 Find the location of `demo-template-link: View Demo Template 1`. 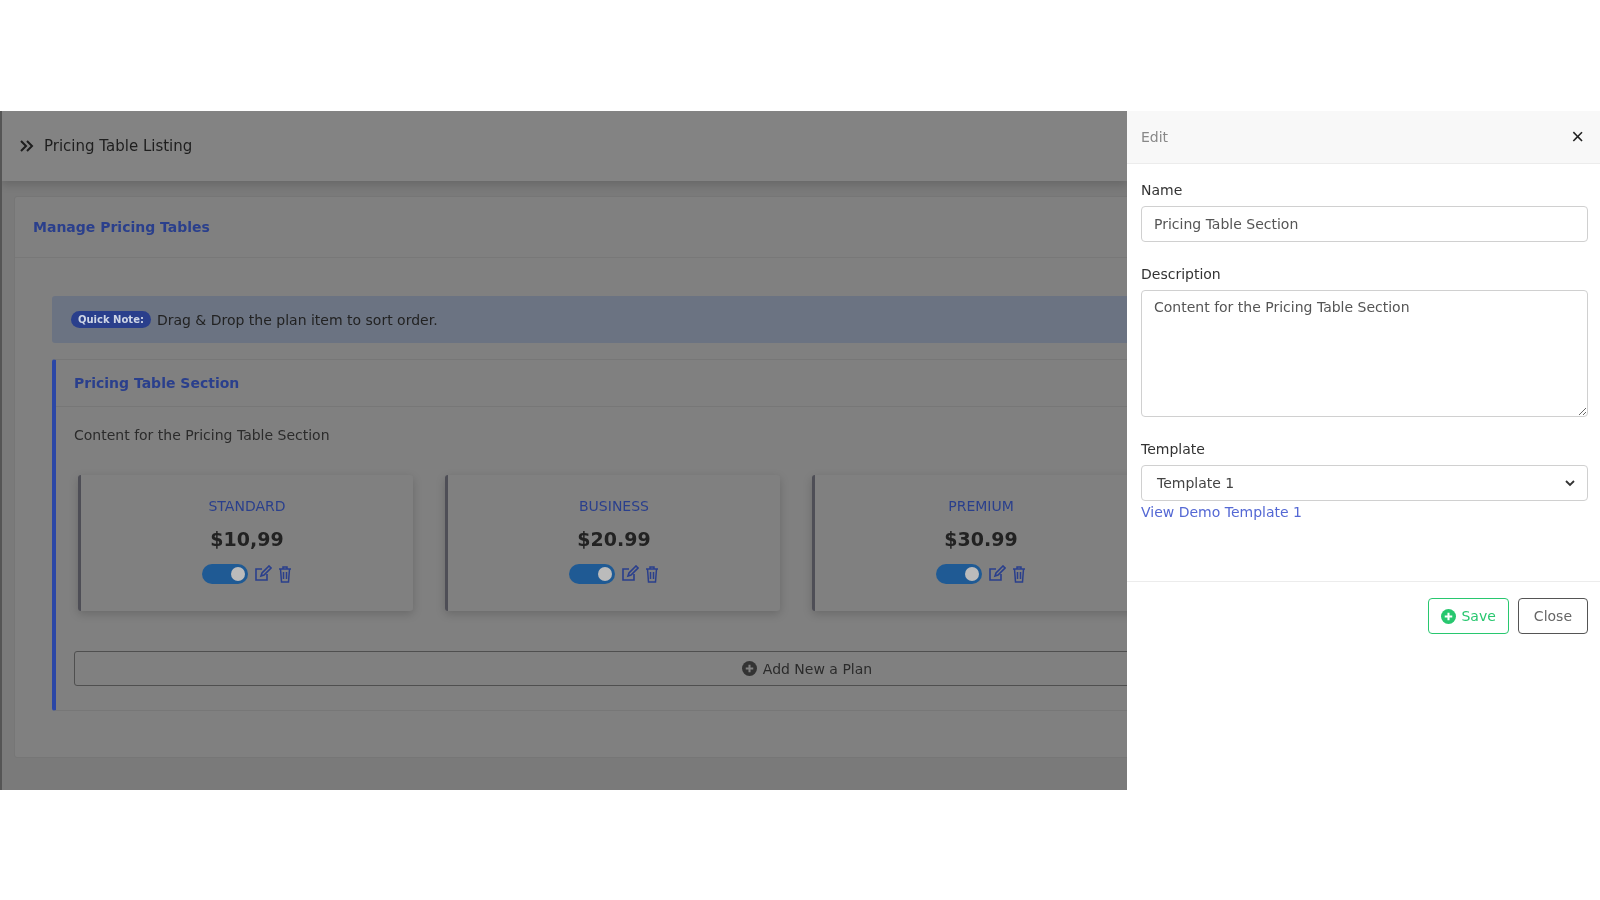

demo-template-link: View Demo Template 1 is located at coordinates (1221, 512).